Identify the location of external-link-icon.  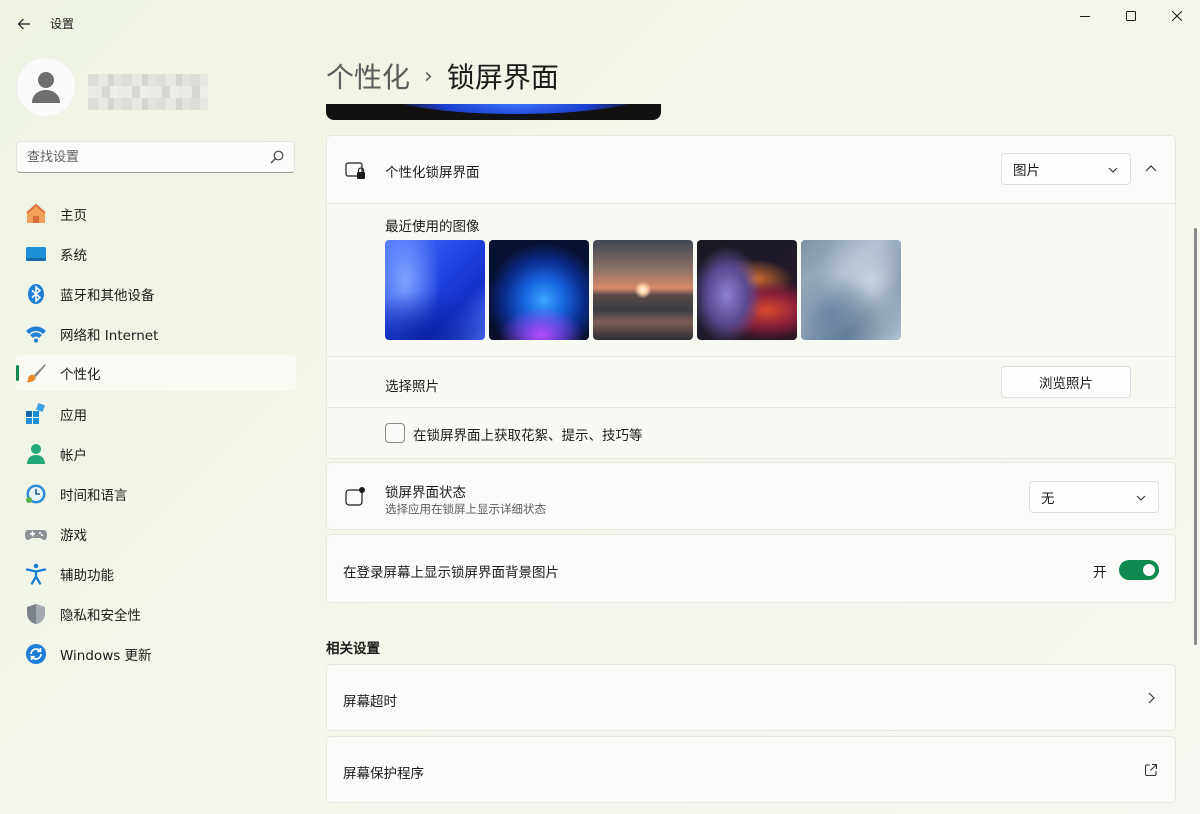
(1151, 770).